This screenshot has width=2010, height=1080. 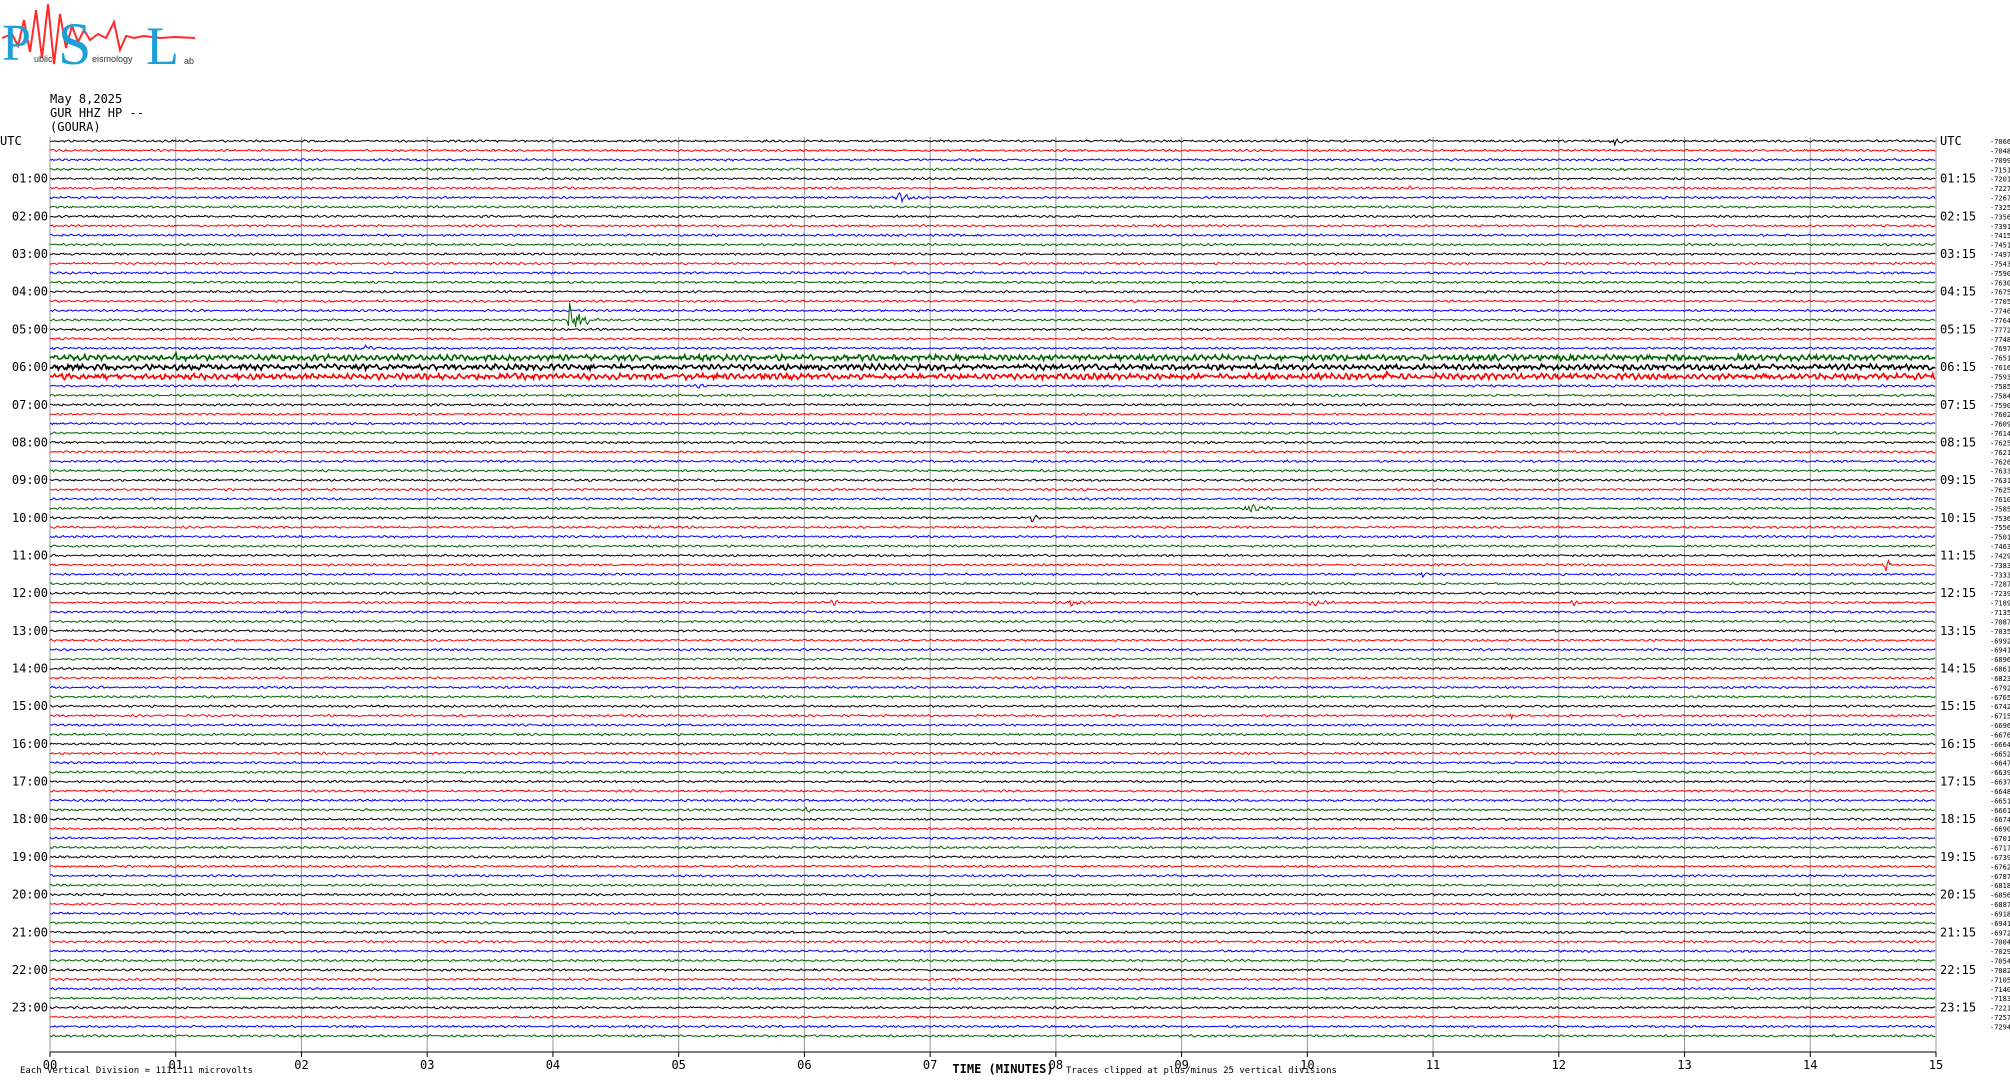 What do you see at coordinates (30, 367) in the screenshot?
I see `left-hour-label: 06:00` at bounding box center [30, 367].